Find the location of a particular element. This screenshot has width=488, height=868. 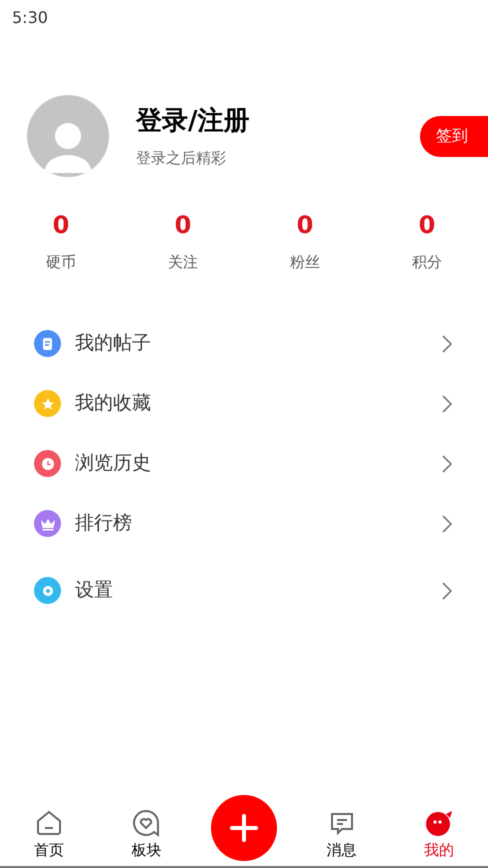

crown-icon is located at coordinates (48, 523).